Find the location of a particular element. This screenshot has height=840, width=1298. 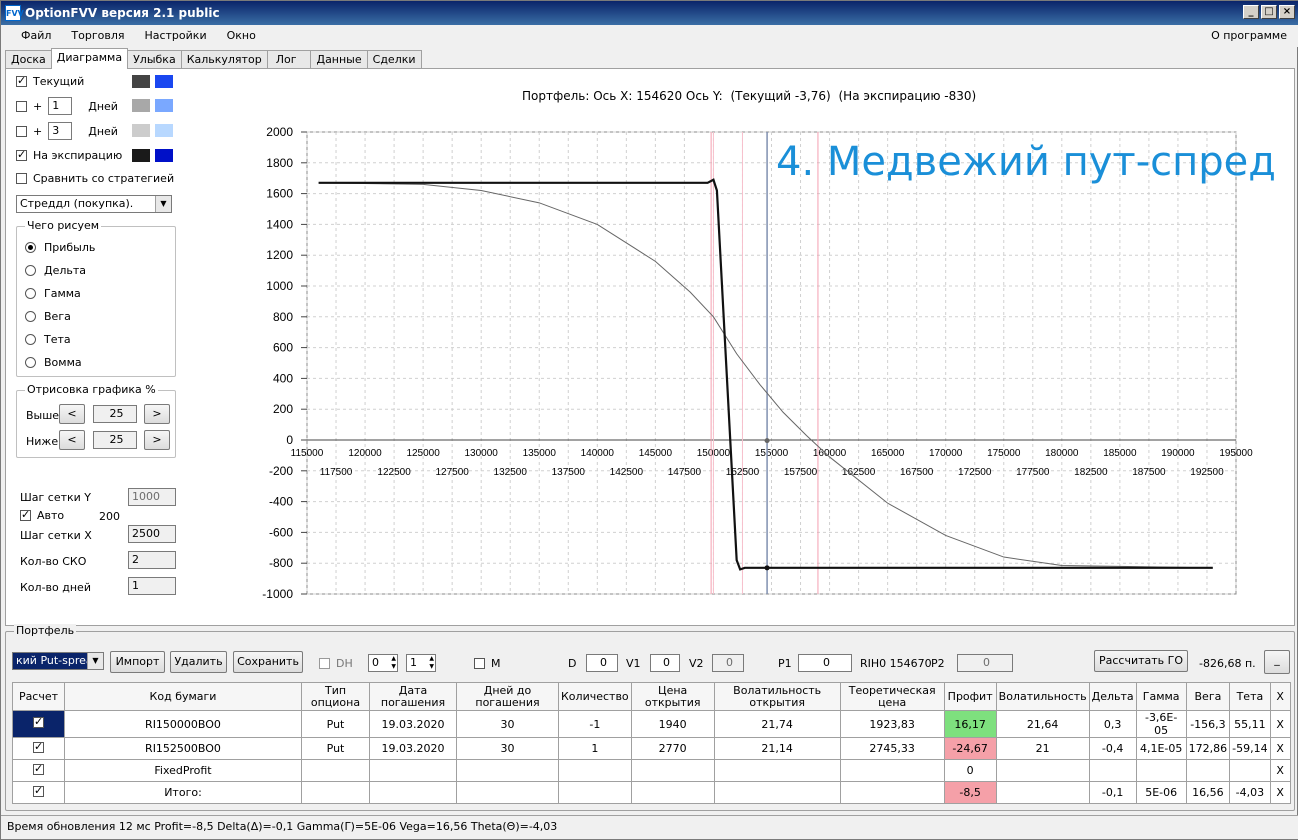

tab-diagram: Диаграмма is located at coordinates (89, 58).